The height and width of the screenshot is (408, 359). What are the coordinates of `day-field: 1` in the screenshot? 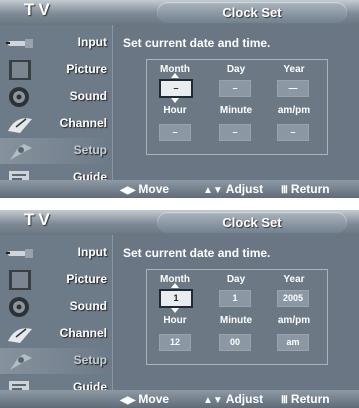 It's located at (235, 298).